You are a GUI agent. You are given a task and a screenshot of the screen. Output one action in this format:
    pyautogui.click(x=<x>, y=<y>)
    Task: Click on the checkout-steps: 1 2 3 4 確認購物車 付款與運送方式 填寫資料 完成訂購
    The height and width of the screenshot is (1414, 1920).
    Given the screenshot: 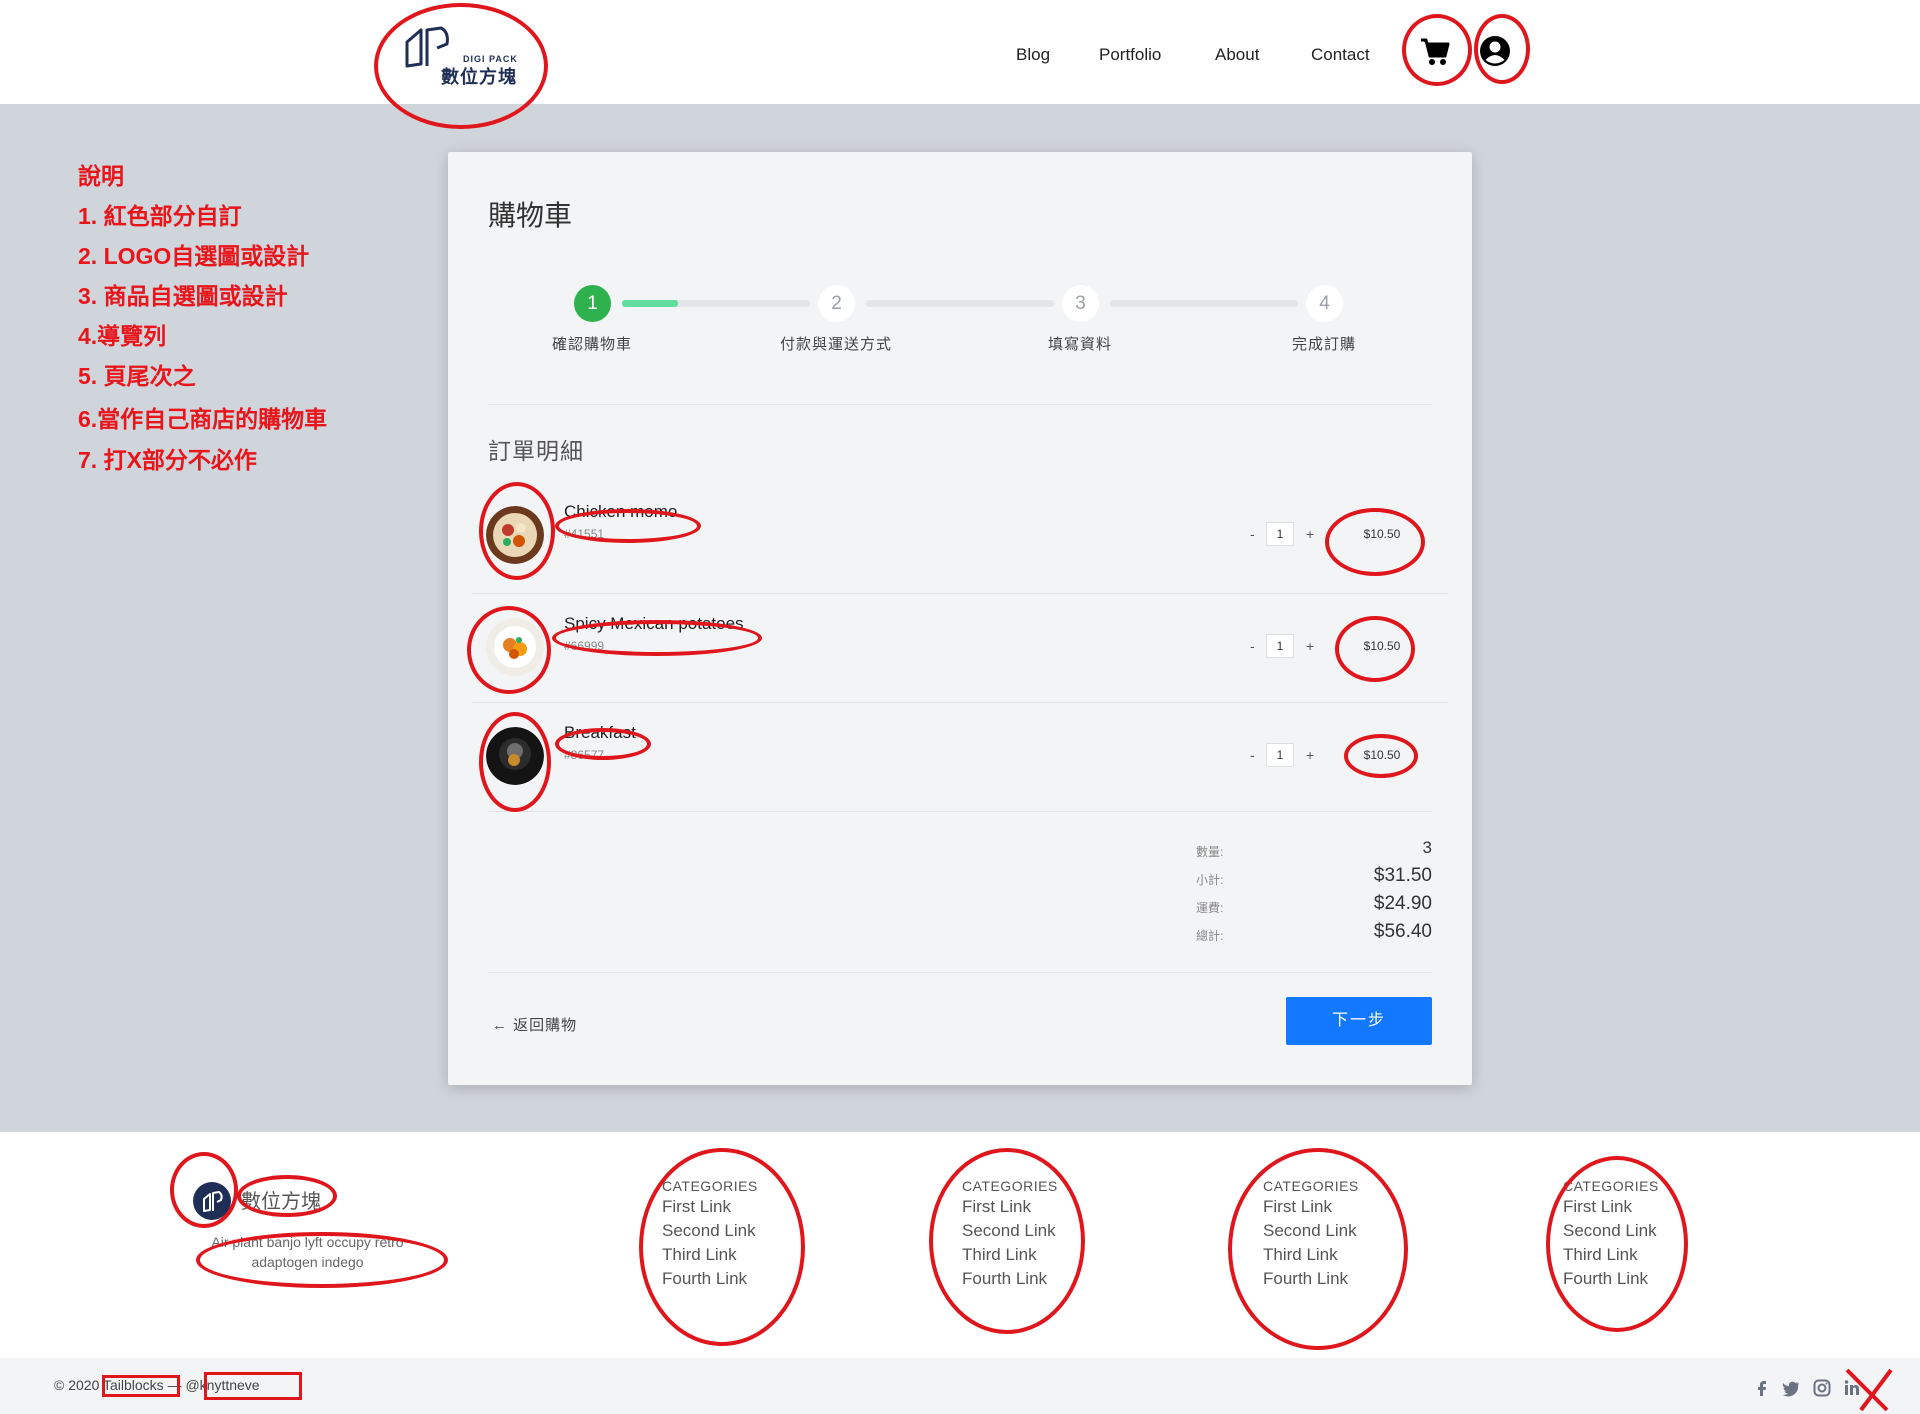 What is the action you would take?
    pyautogui.click(x=960, y=252)
    